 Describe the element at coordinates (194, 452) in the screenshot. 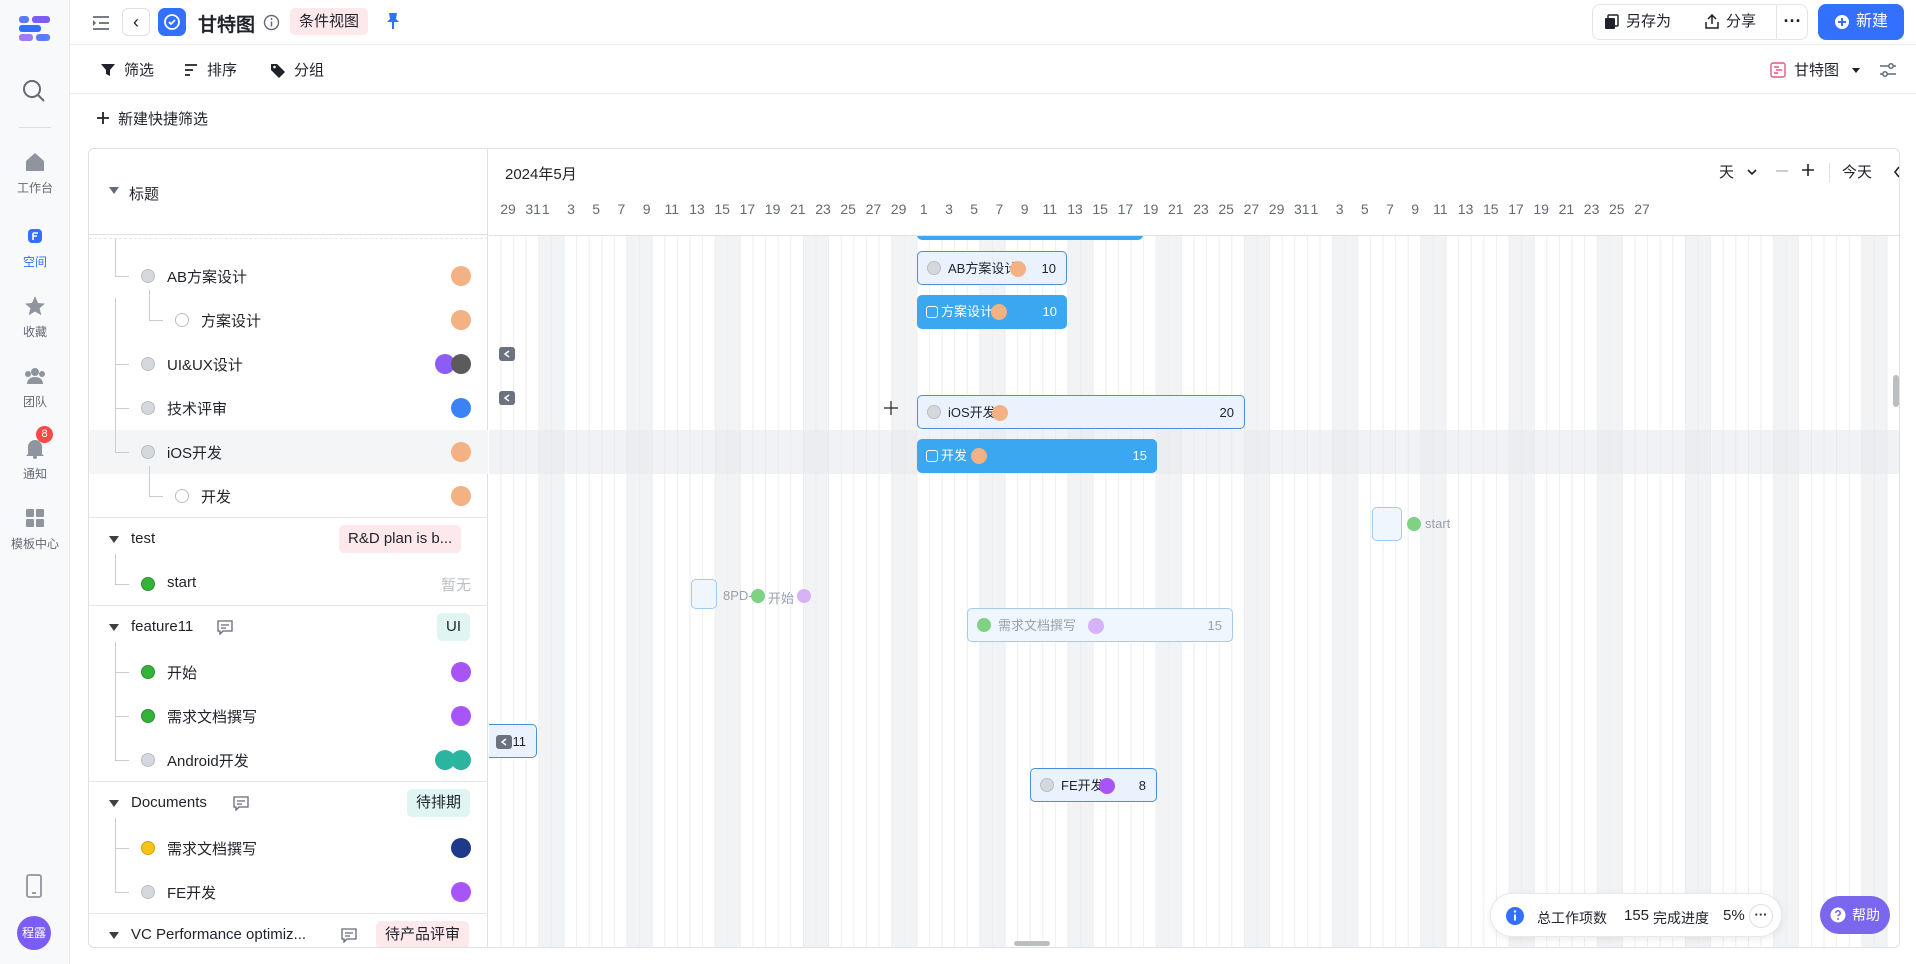

I see `row-title: iOS开发` at that location.